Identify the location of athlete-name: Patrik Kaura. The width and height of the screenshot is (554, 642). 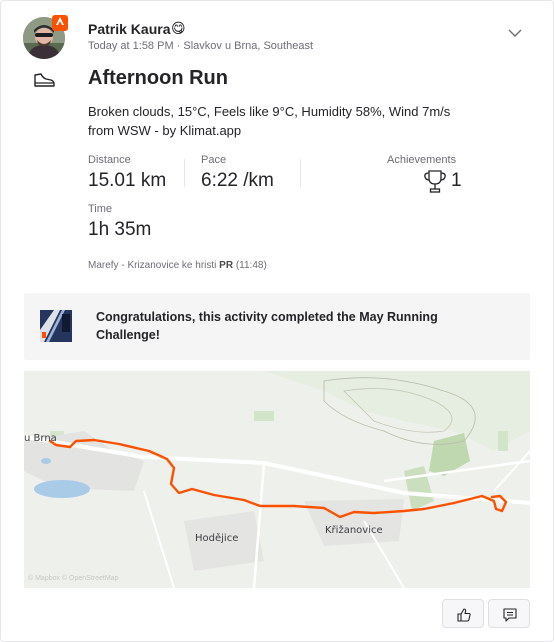
(129, 29).